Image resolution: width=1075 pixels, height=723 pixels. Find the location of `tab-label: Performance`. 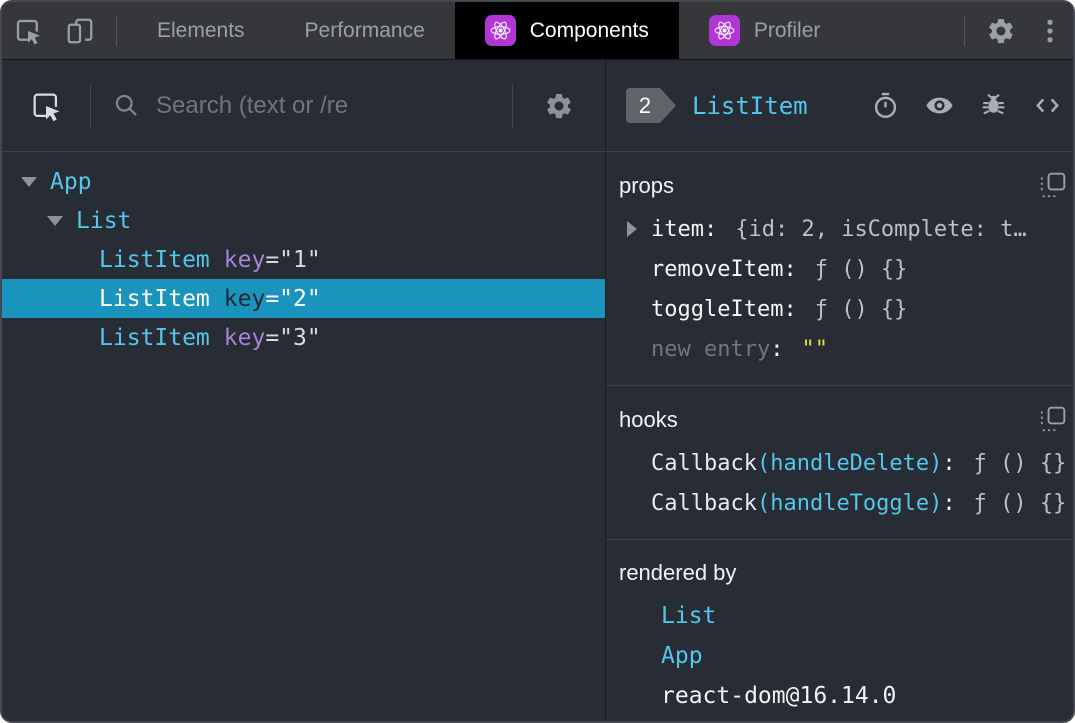

tab-label: Performance is located at coordinates (364, 30).